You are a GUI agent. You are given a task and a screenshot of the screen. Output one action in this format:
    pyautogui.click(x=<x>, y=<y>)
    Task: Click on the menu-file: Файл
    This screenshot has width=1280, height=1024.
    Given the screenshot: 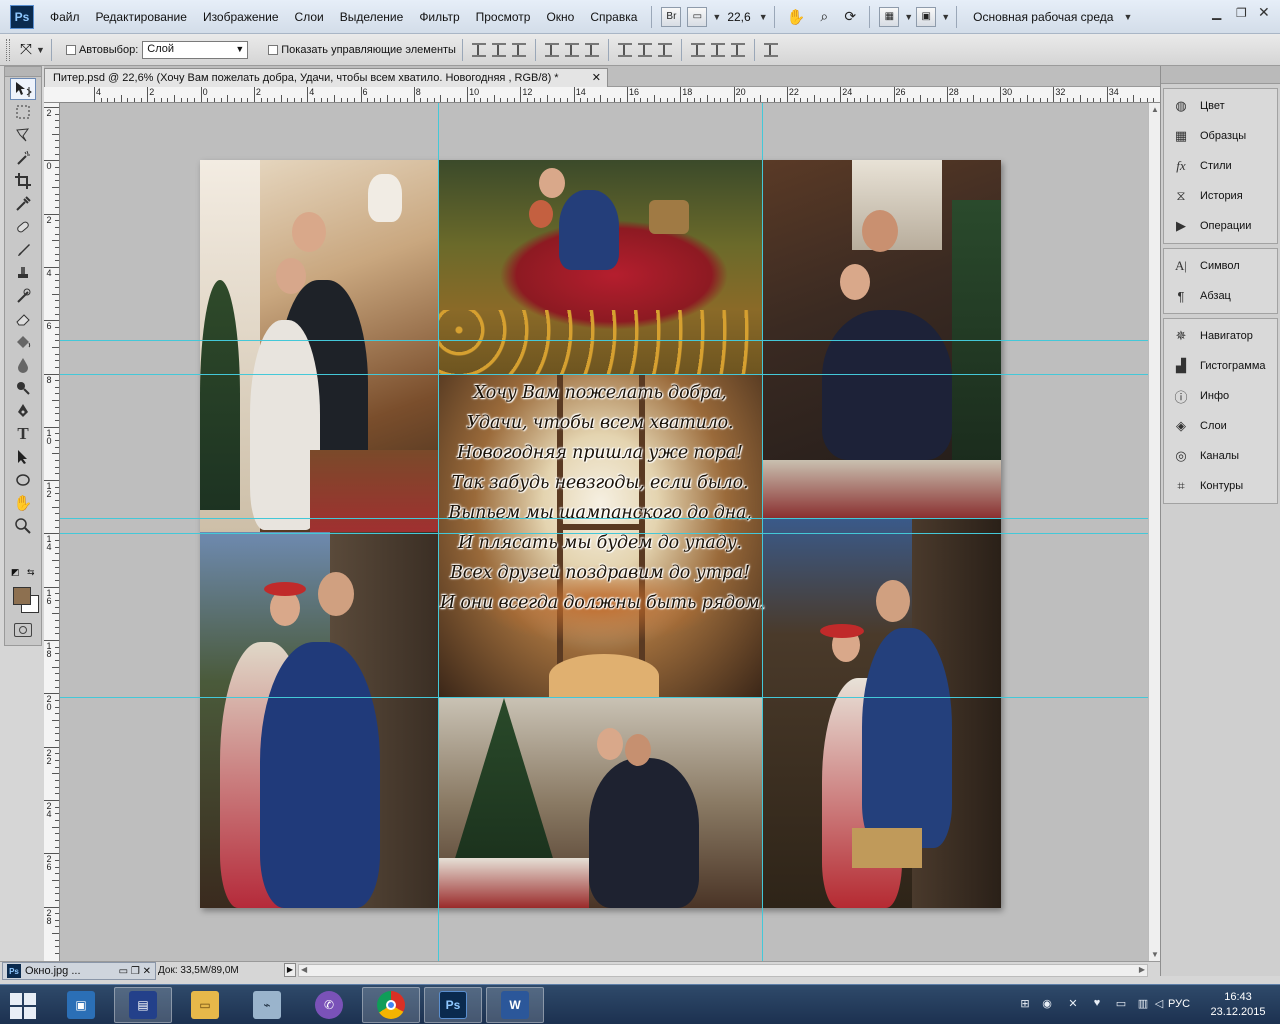 What is the action you would take?
    pyautogui.click(x=65, y=17)
    